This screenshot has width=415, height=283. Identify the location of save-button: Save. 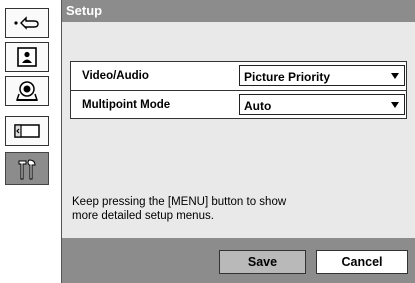
(262, 262).